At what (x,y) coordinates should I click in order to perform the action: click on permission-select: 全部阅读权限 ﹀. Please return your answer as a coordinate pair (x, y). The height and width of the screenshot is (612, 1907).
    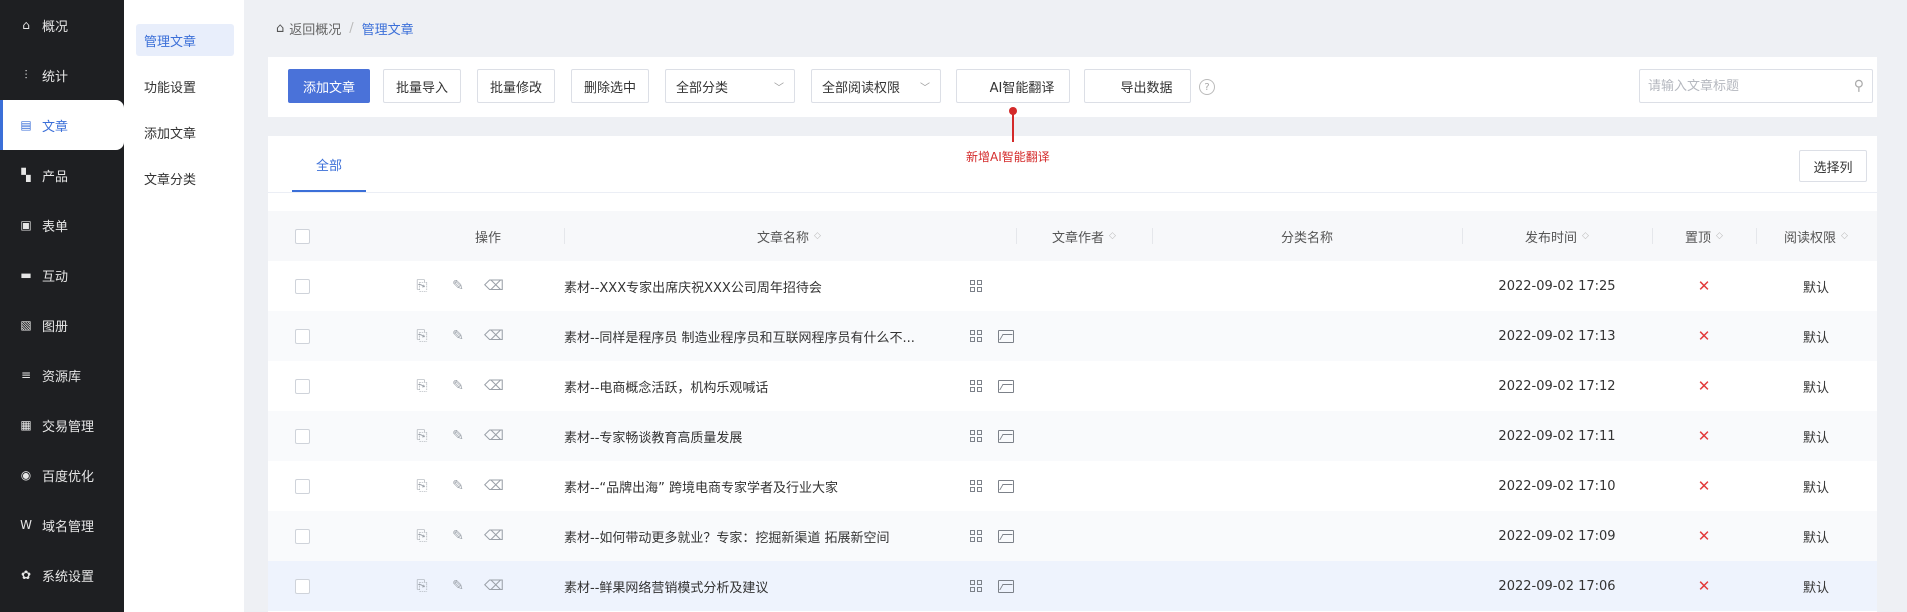
    Looking at the image, I should click on (876, 86).